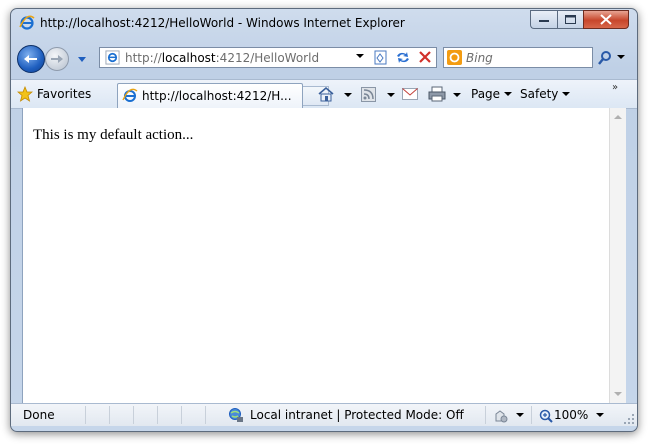 This screenshot has height=448, width=650. What do you see at coordinates (508, 94) in the screenshot?
I see `page-dropdown-icon` at bounding box center [508, 94].